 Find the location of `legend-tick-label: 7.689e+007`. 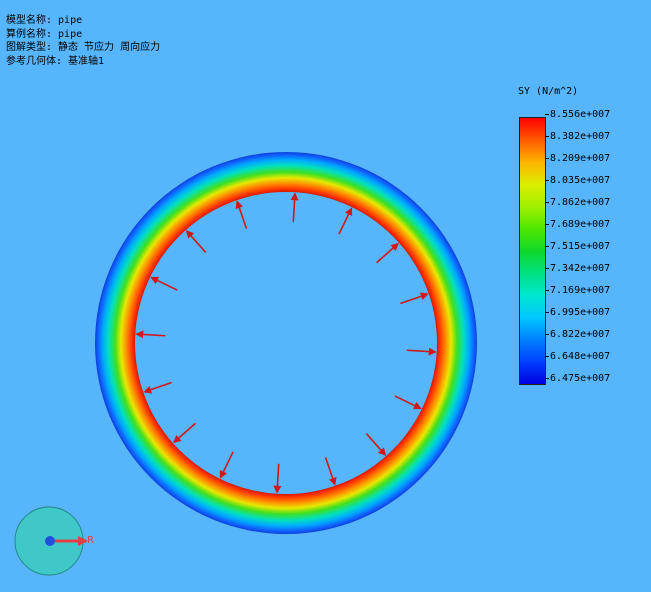

legend-tick-label: 7.689e+007 is located at coordinates (577, 224).